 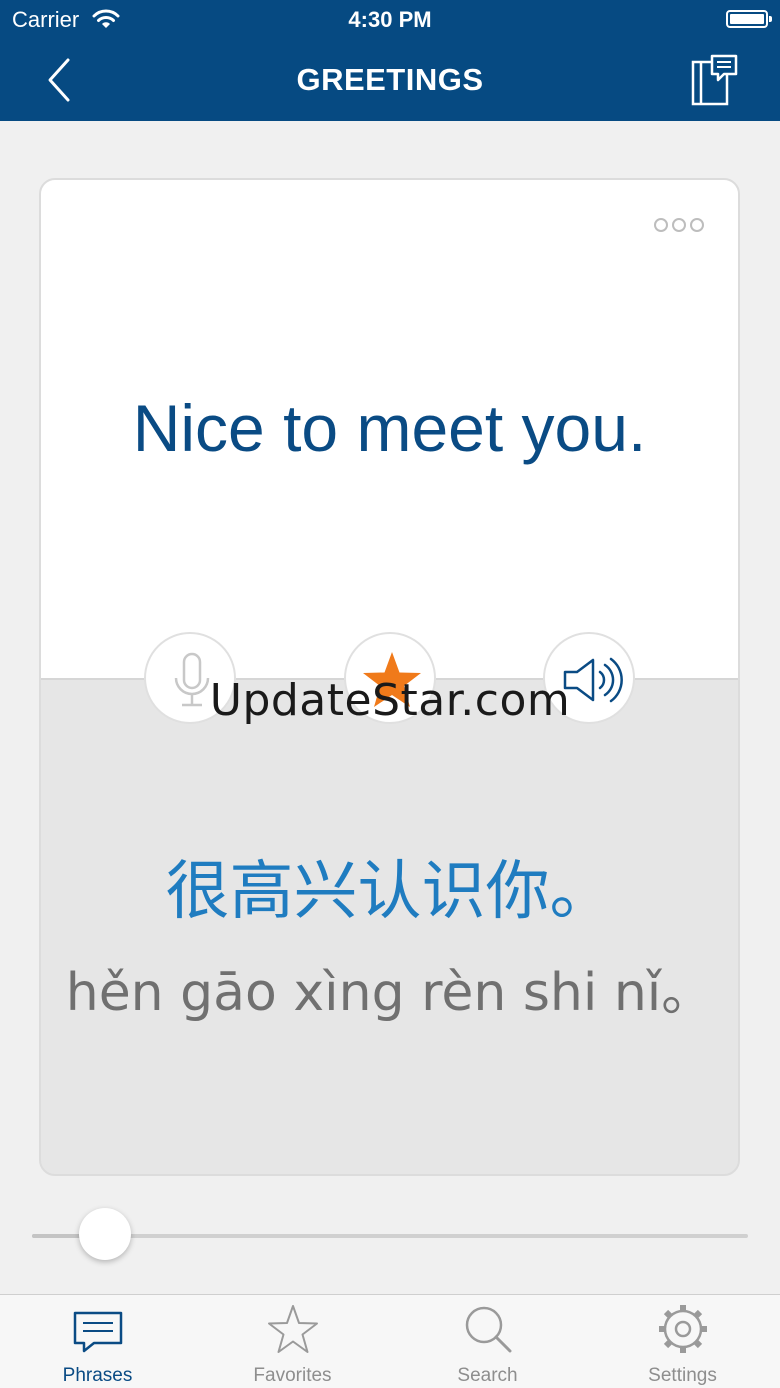 I want to click on notebook-icon, so click(x=714, y=80).